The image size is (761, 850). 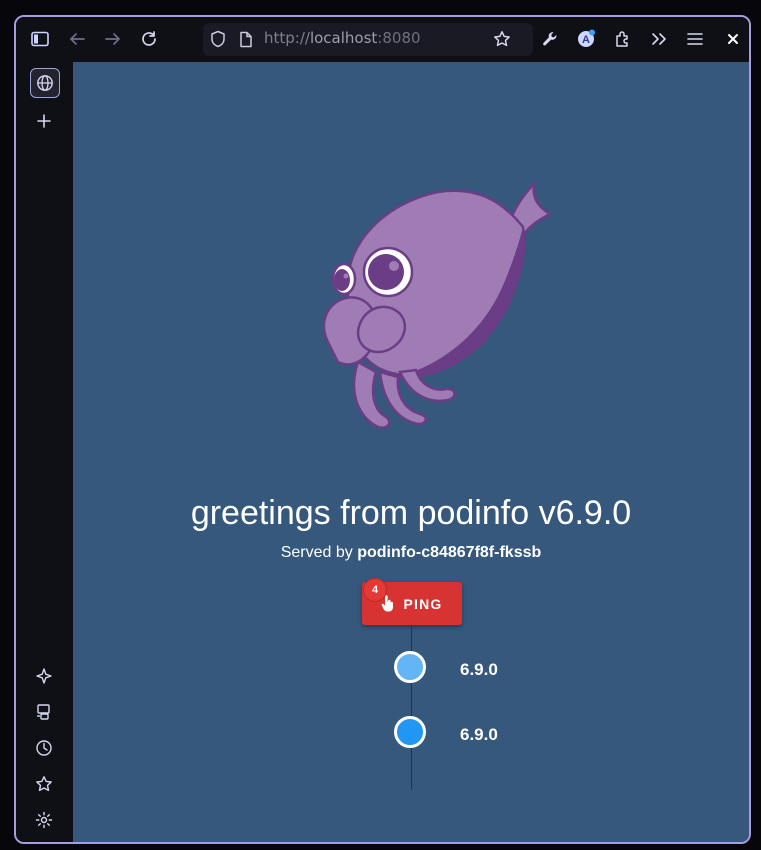 What do you see at coordinates (733, 39) in the screenshot?
I see `close-icon` at bounding box center [733, 39].